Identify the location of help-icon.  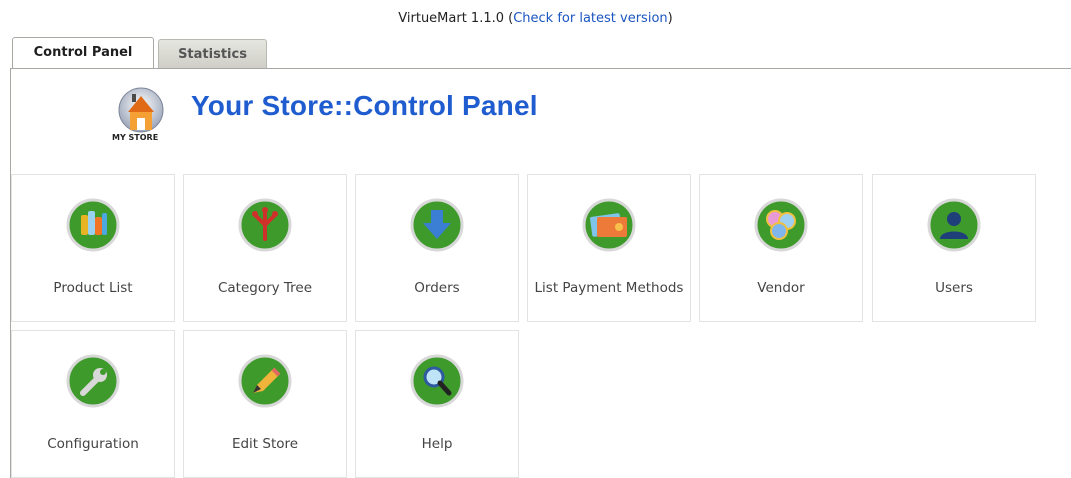
(437, 381).